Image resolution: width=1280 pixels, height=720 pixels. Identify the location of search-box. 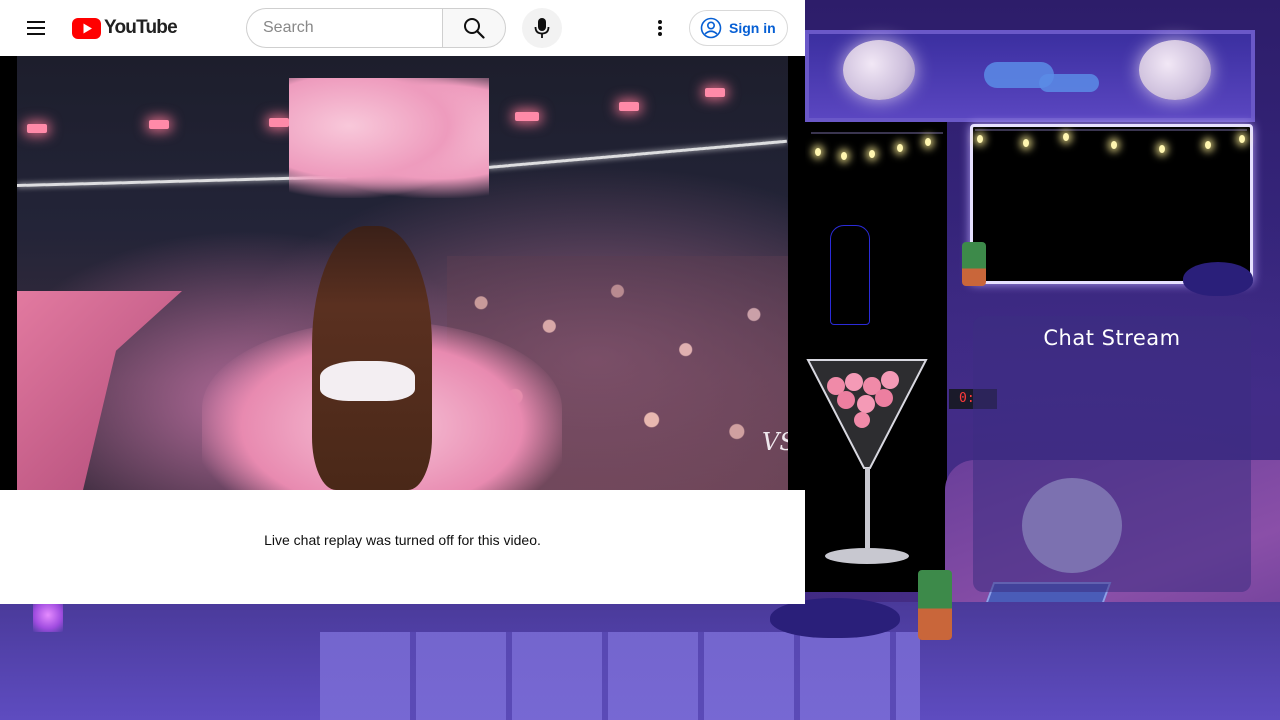
(344, 28).